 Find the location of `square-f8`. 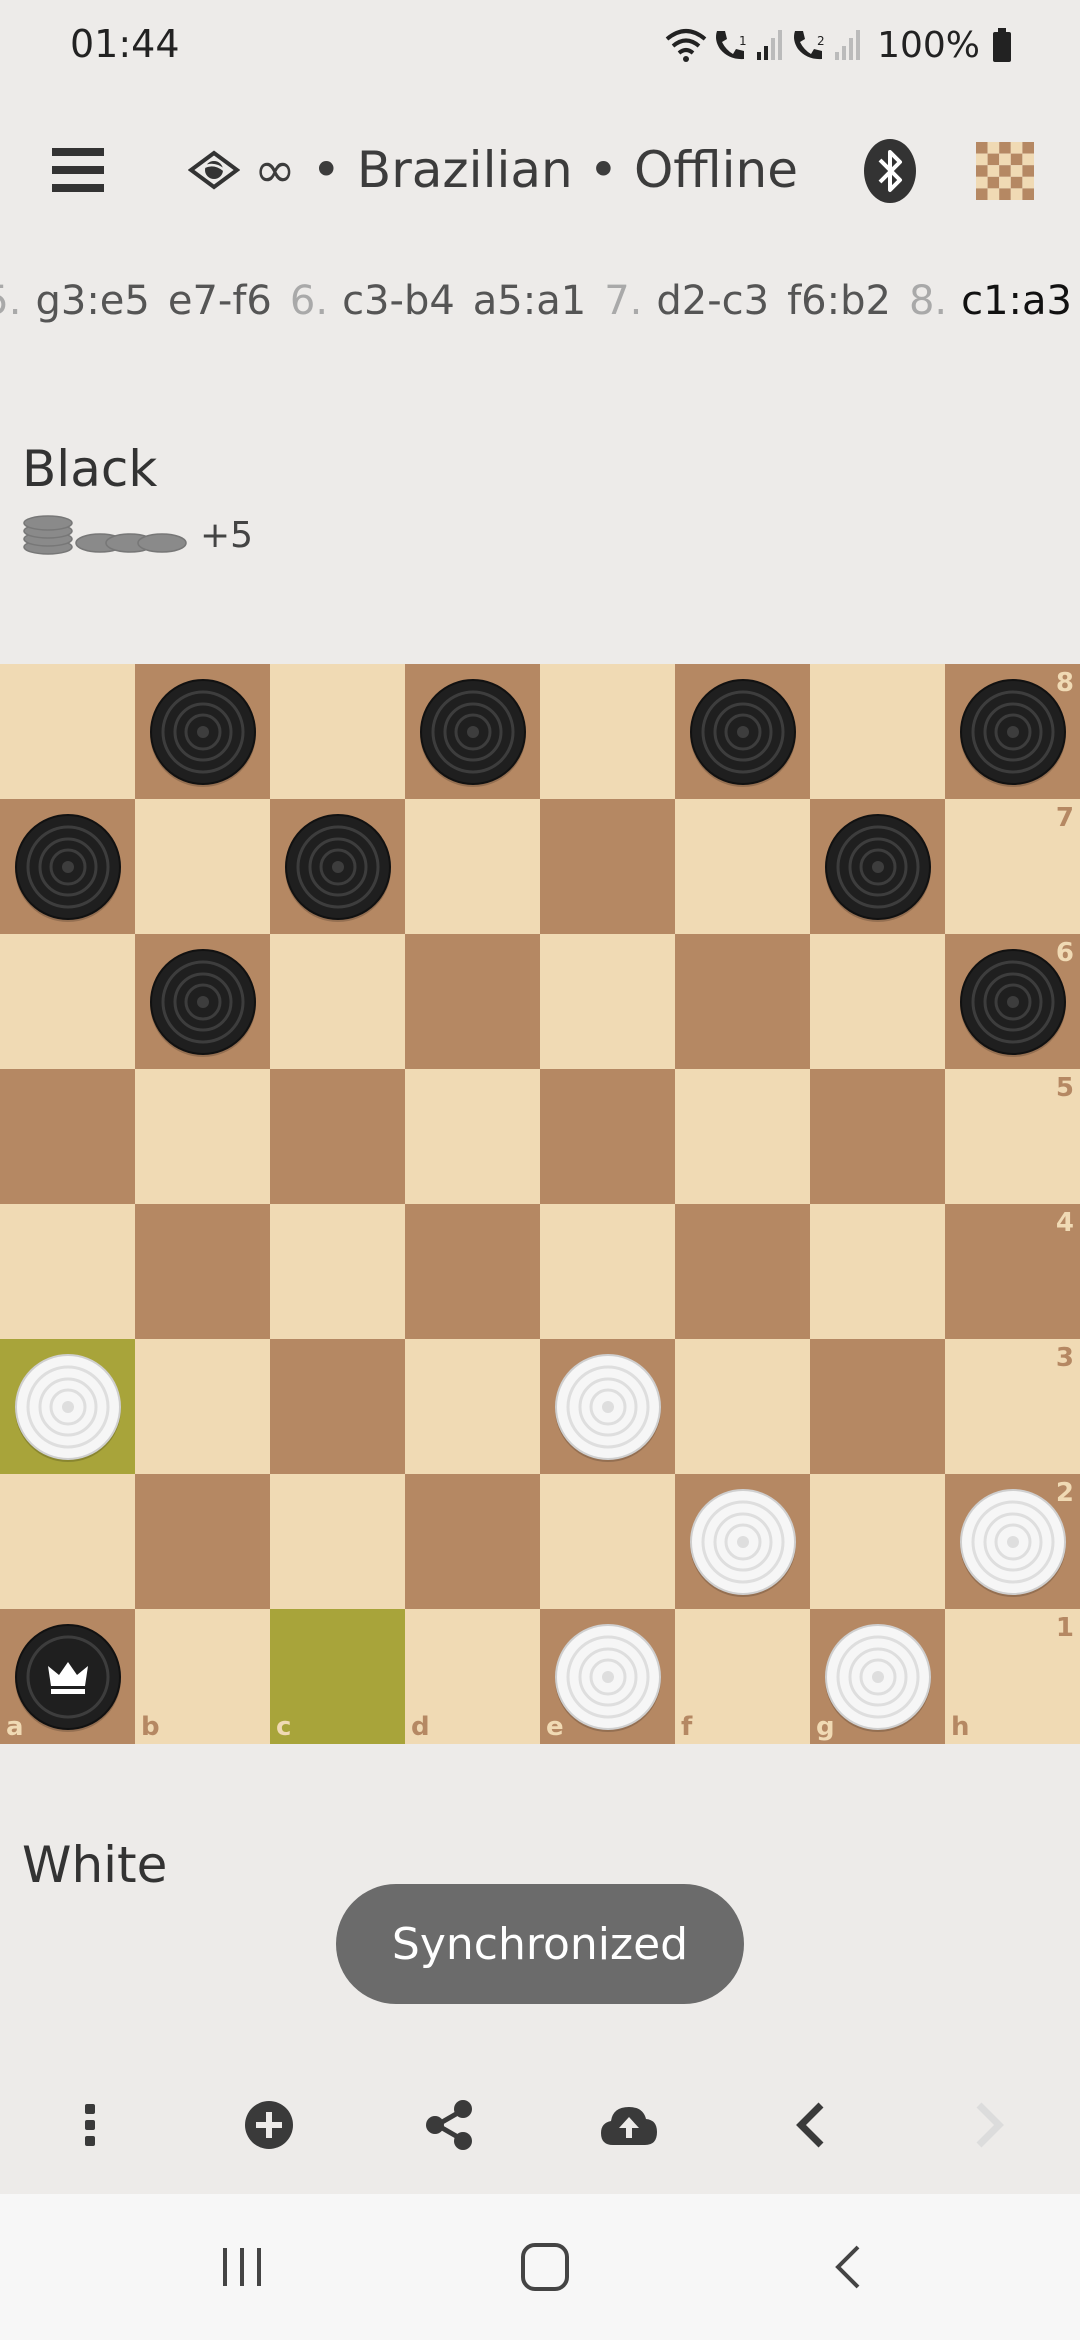

square-f8 is located at coordinates (742, 731).